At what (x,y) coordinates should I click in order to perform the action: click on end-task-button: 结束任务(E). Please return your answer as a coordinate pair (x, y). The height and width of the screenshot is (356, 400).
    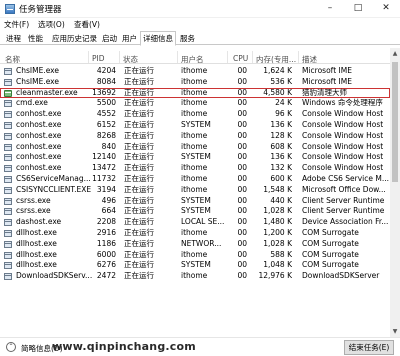
    Looking at the image, I should click on (369, 347).